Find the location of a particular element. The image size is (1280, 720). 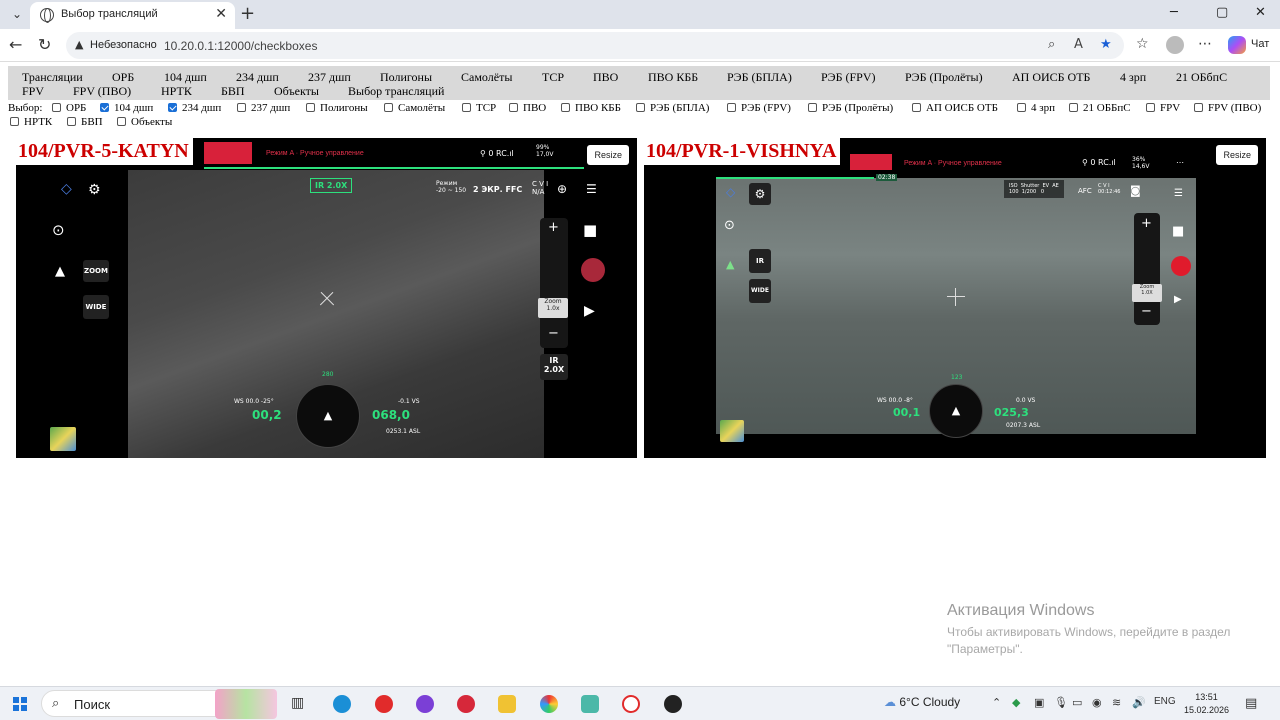

window-close-icon: ✕ is located at coordinates (1260, 12).